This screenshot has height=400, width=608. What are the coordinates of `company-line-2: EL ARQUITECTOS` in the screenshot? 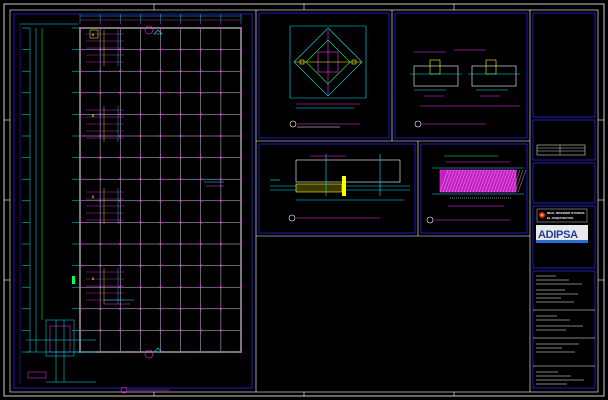 It's located at (560, 218).